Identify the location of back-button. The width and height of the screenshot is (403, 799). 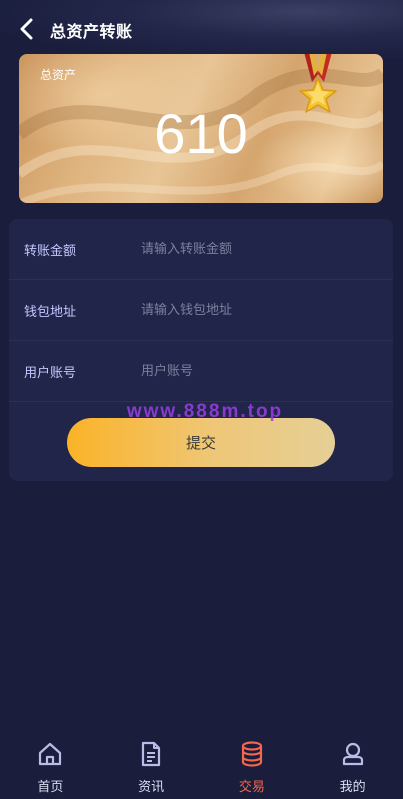
(27, 29).